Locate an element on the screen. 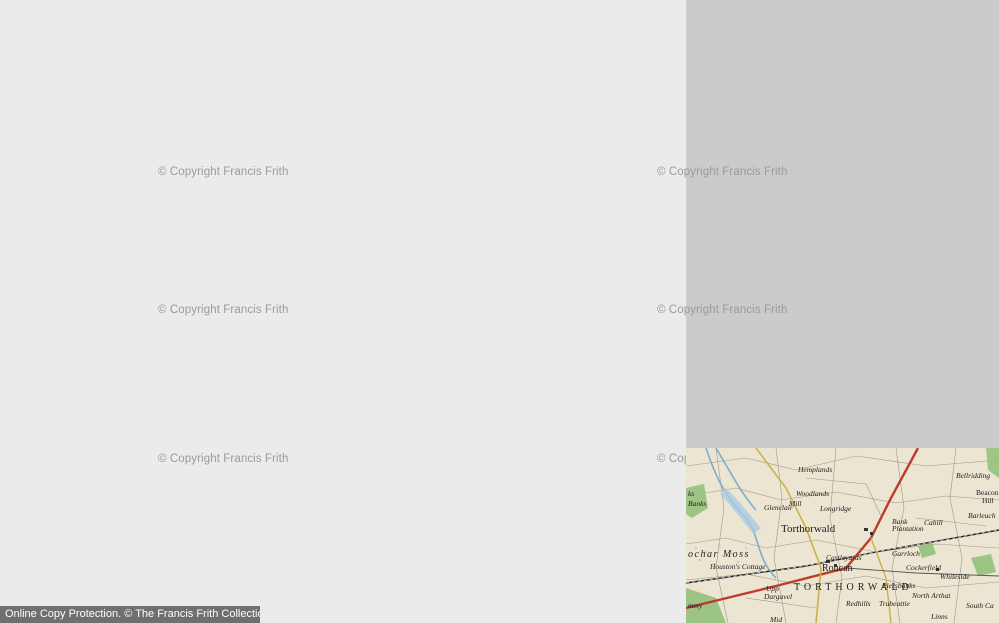 The width and height of the screenshot is (999, 623). map-label-mill: Mill is located at coordinates (795, 503).